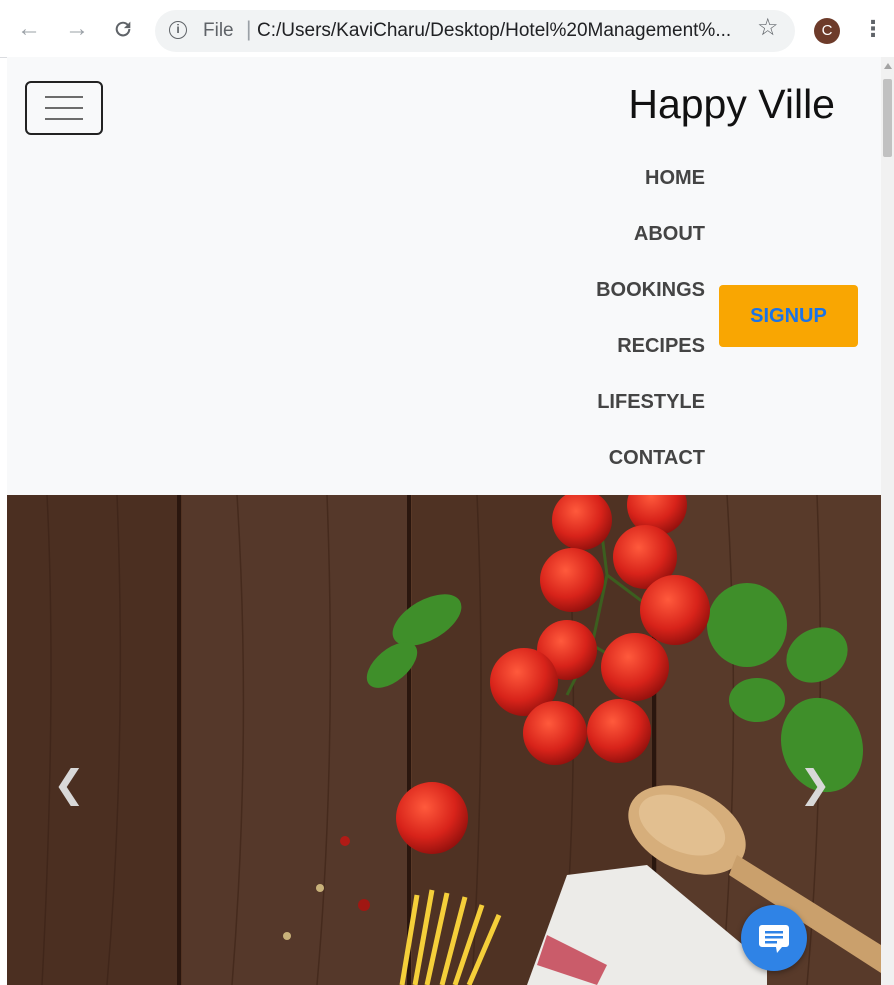 This screenshot has width=894, height=985. I want to click on scroll-up-arrow, so click(888, 66).